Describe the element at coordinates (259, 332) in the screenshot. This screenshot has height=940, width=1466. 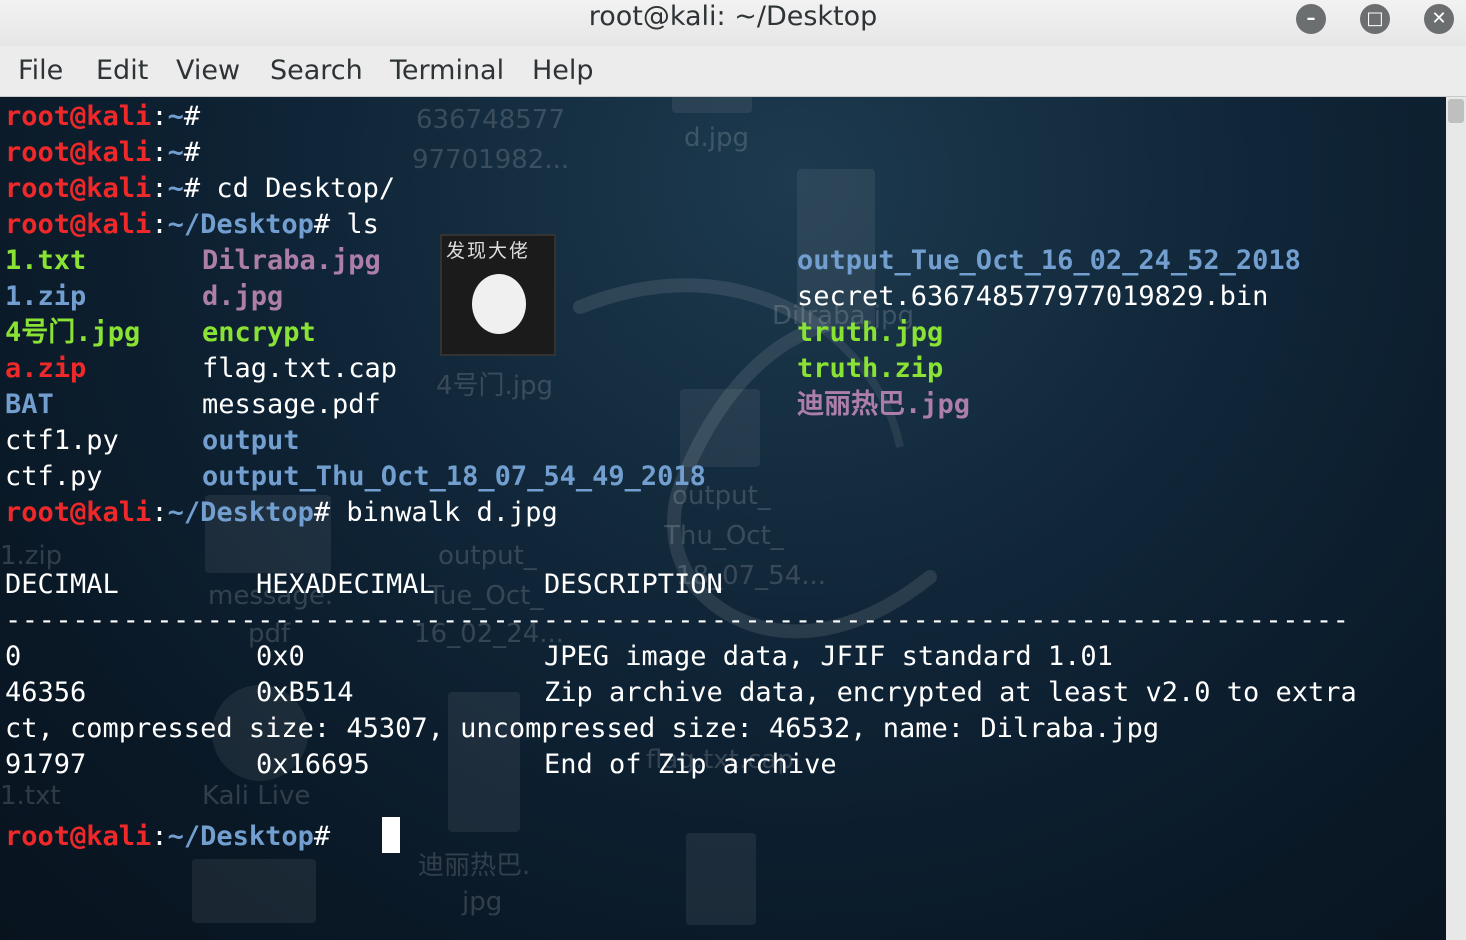
I see `ls-entry: encrypt` at that location.